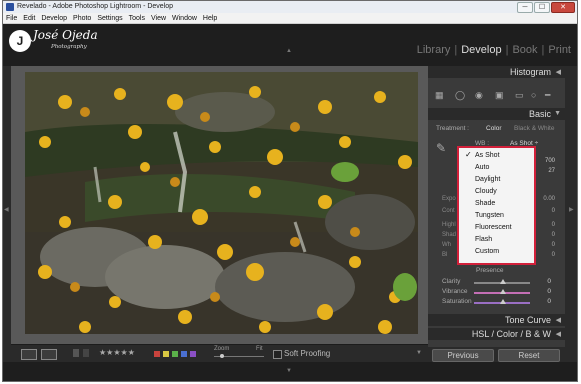  What do you see at coordinates (175, 354) in the screenshot?
I see `color-label-green` at bounding box center [175, 354].